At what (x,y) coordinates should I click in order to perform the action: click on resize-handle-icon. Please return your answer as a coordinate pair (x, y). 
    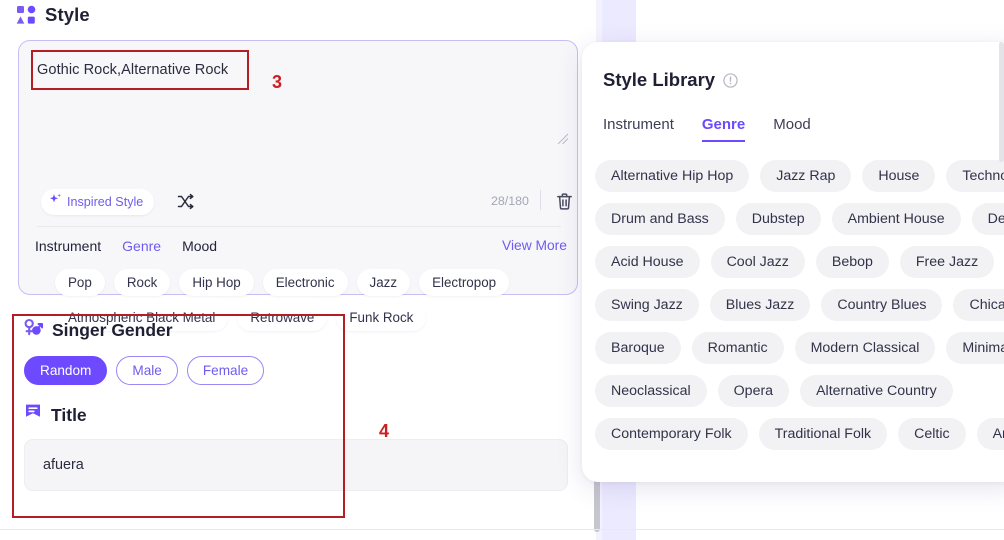
    Looking at the image, I should click on (563, 139).